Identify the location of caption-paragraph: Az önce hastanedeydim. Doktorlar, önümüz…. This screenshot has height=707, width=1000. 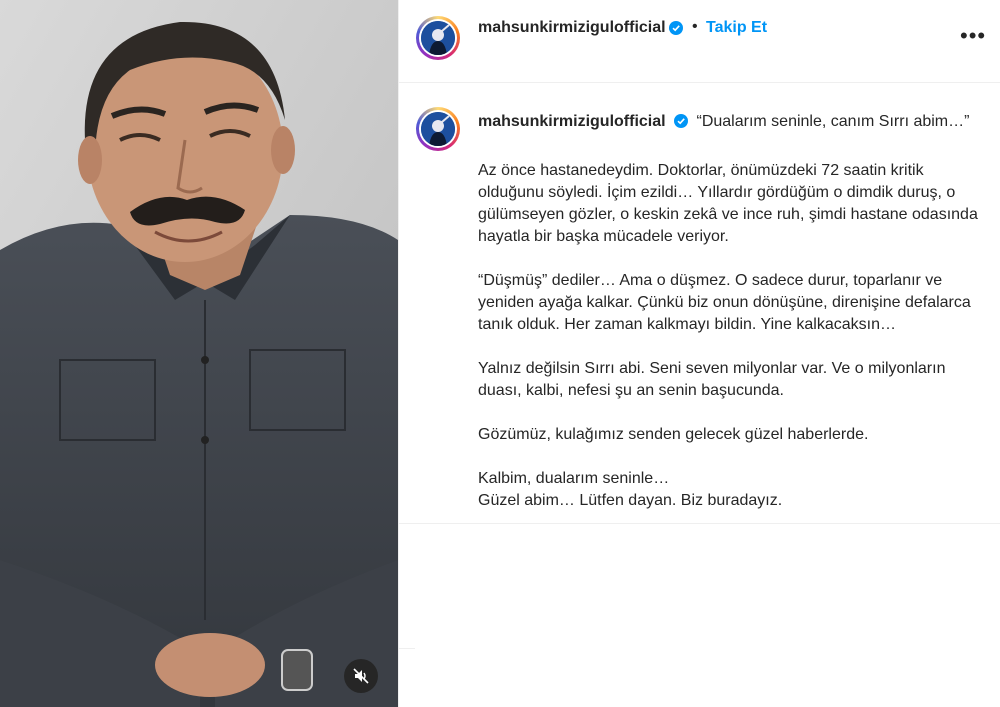
(728, 203).